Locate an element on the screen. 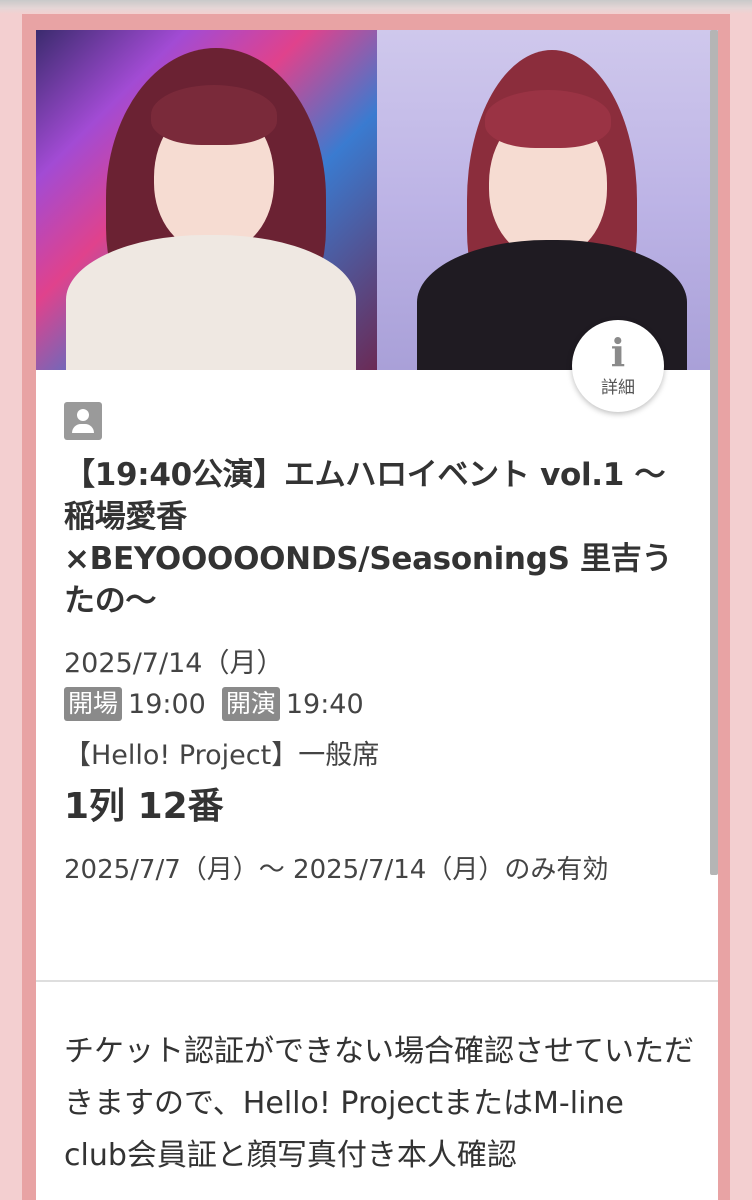 The image size is (752, 1200). seat-number: 1列 12番 is located at coordinates (144, 806).